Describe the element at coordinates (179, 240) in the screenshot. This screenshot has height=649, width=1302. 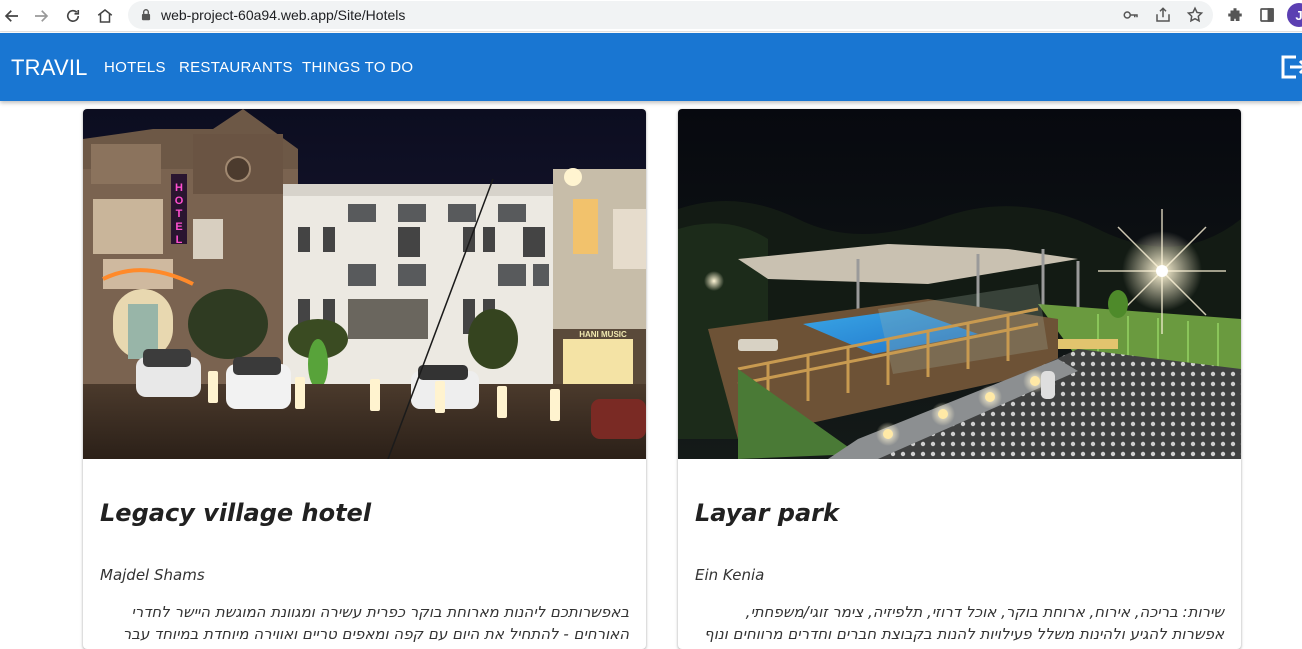
I see `svg-text: L` at that location.